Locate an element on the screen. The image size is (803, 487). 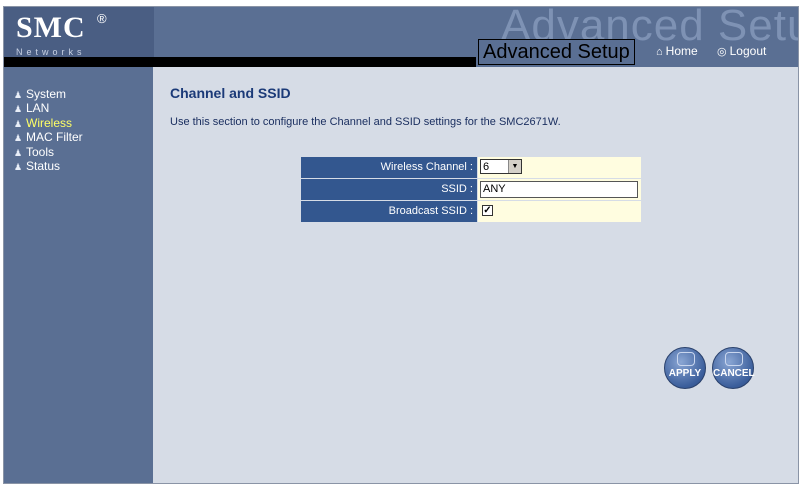
sidebar-item-status: ♟ Status is located at coordinates (37, 166).